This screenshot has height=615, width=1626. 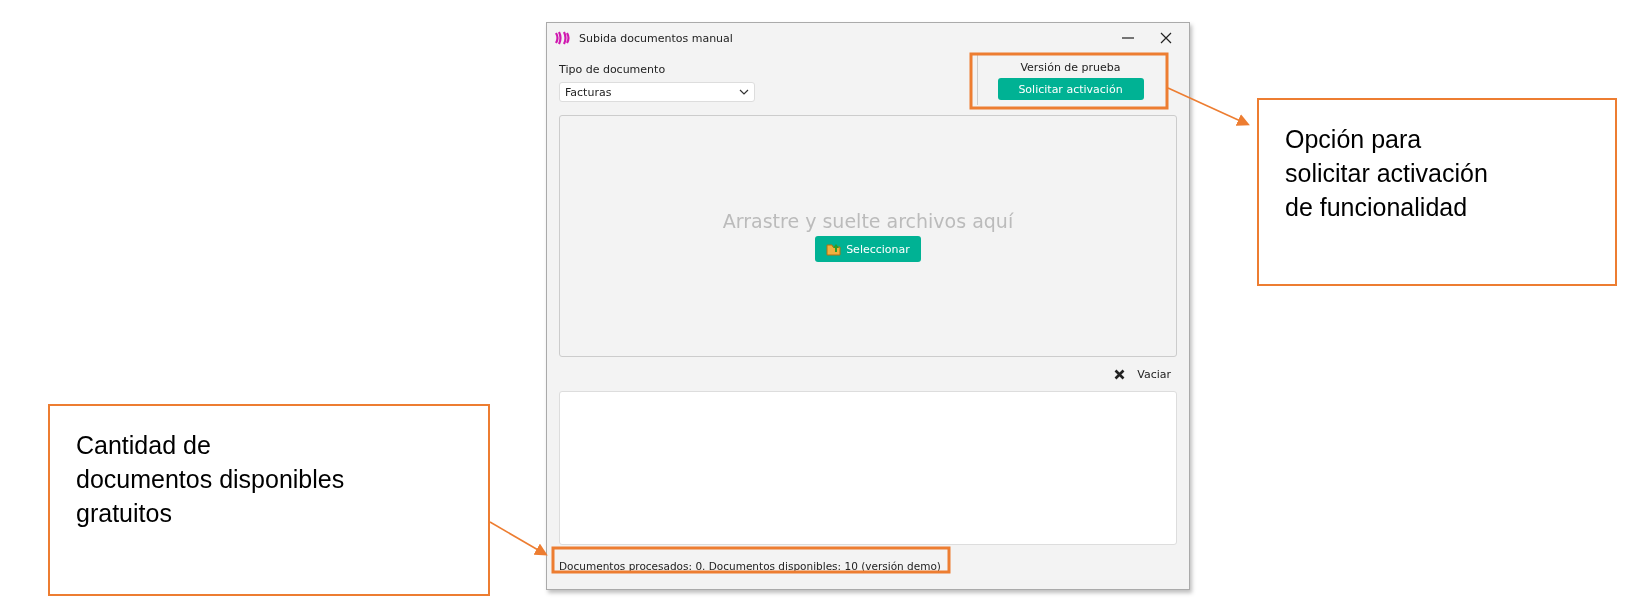 What do you see at coordinates (750, 566) in the screenshot?
I see `status-text: Documentos procesados: 0. Documentos disponibles: 10 (versión demo)` at bounding box center [750, 566].